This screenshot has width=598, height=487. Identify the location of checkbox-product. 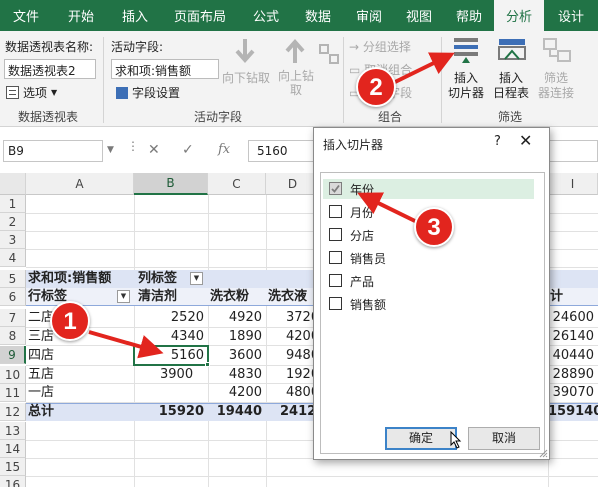
(335, 280).